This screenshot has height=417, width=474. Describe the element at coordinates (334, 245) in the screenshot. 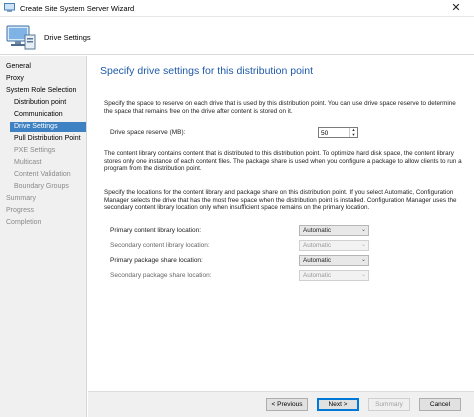

I see `secondary-content-library-select: Automatic ⌄` at that location.